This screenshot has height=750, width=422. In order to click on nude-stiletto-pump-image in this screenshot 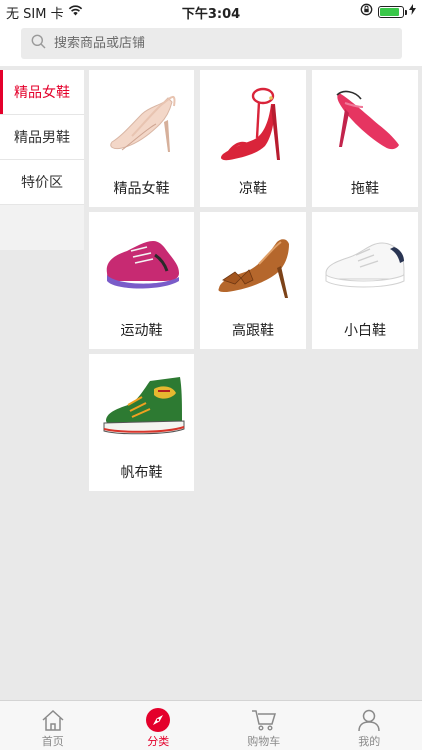, I will do `click(141, 122)`.